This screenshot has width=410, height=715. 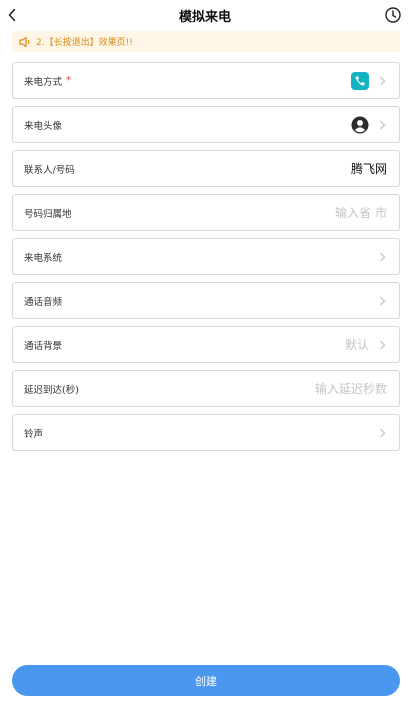 What do you see at coordinates (49, 170) in the screenshot?
I see `row-label: 联系人/号码` at bounding box center [49, 170].